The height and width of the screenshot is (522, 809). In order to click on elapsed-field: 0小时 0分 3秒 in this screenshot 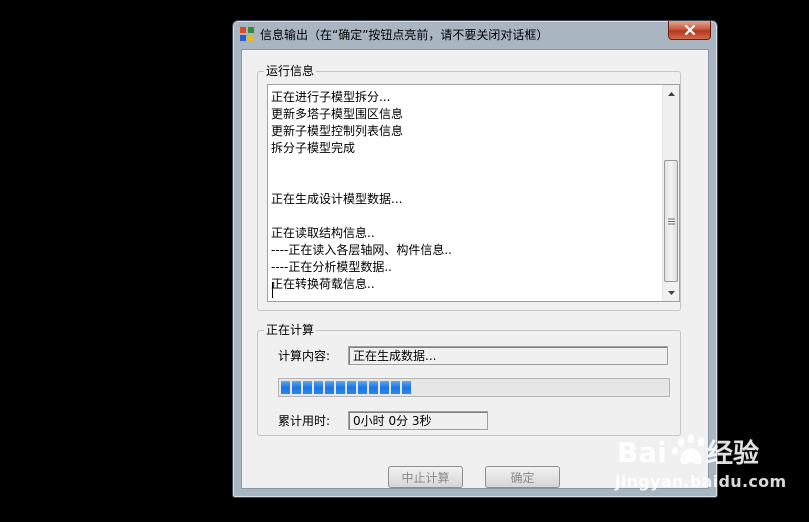, I will do `click(418, 420)`.